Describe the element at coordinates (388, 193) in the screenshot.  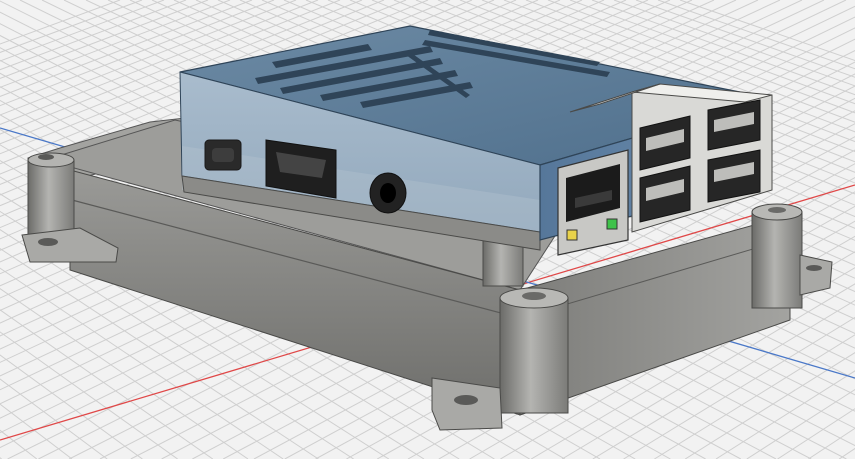
I see `audio-jack` at that location.